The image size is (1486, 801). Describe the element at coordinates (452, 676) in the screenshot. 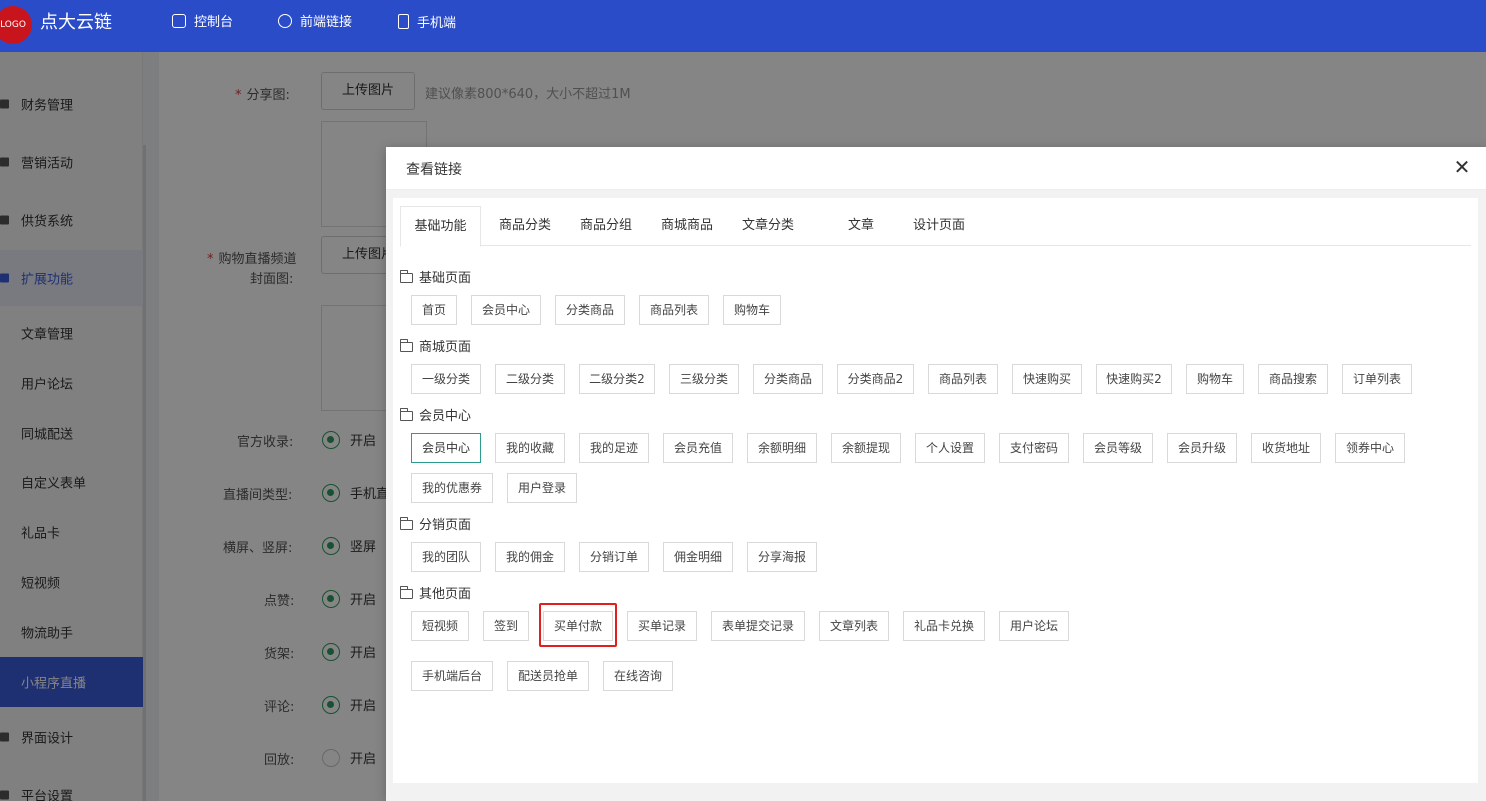

I see `link-button: 手机端后台` at that location.